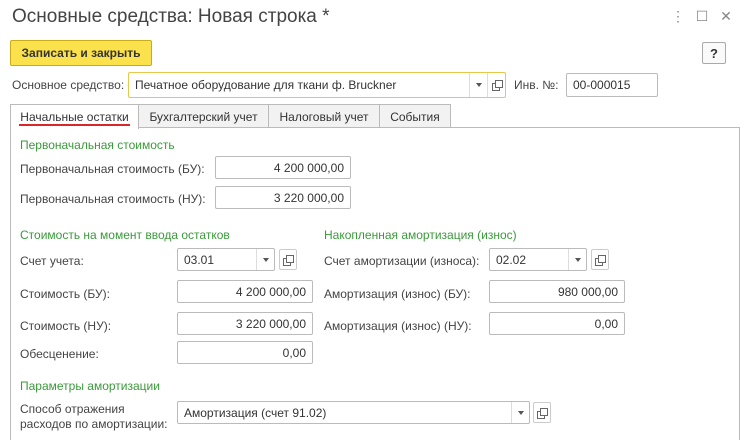 The width and height of the screenshot is (750, 440). I want to click on tab-label: Бухгалтерский учет, so click(203, 116).